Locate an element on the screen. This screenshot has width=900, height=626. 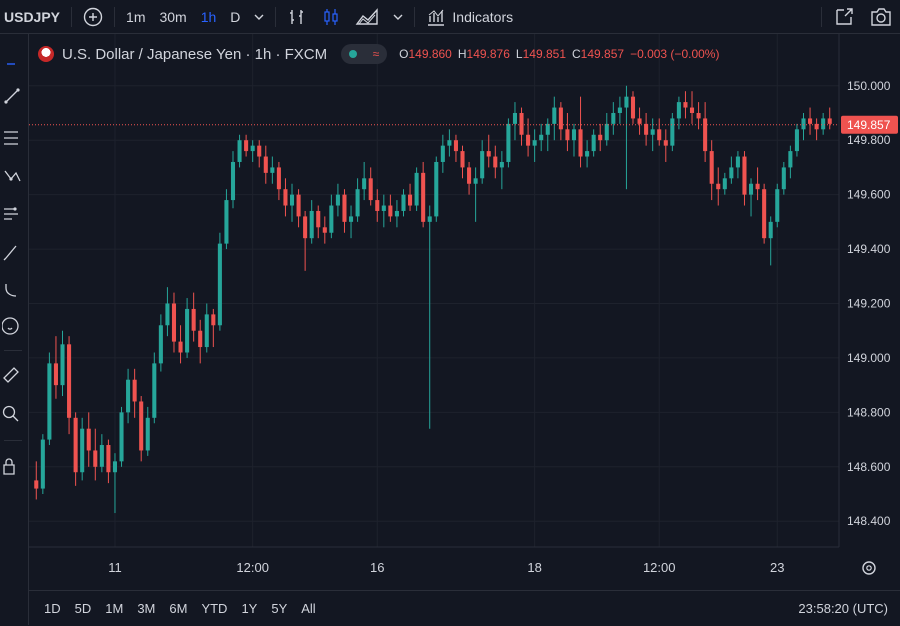
text-icon is located at coordinates (13, 290).